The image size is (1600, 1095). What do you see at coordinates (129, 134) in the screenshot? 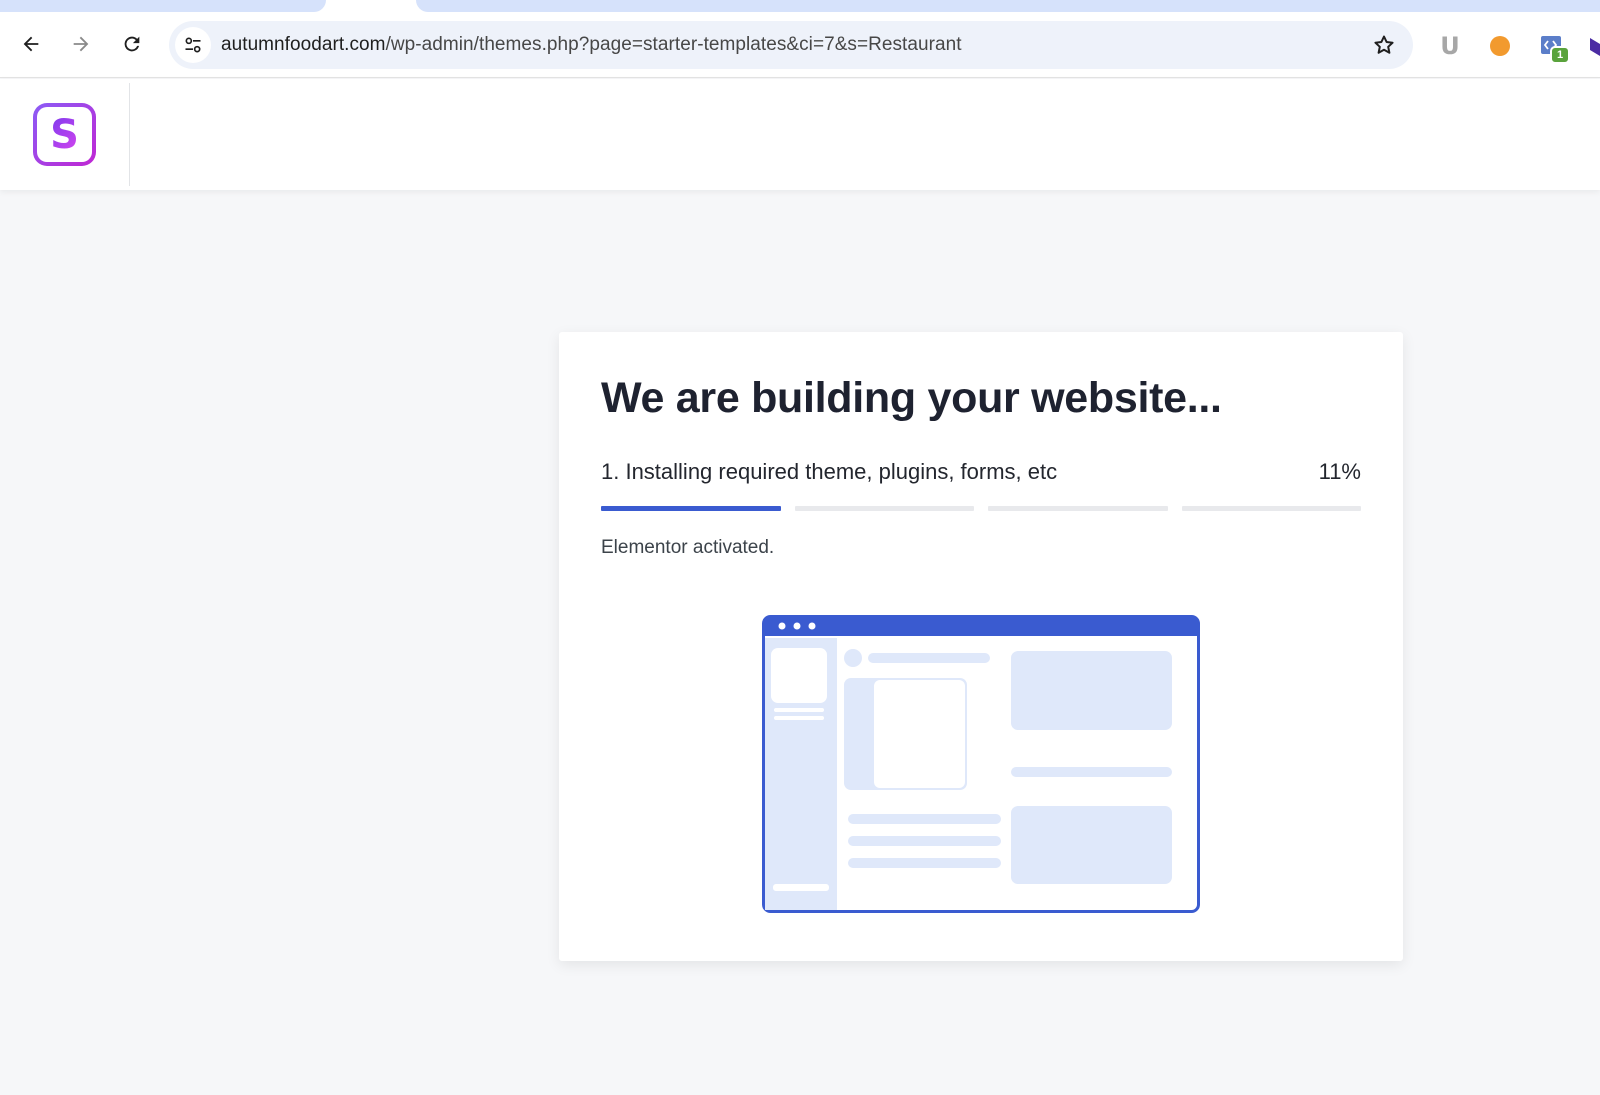
I see `header-divider` at bounding box center [129, 134].